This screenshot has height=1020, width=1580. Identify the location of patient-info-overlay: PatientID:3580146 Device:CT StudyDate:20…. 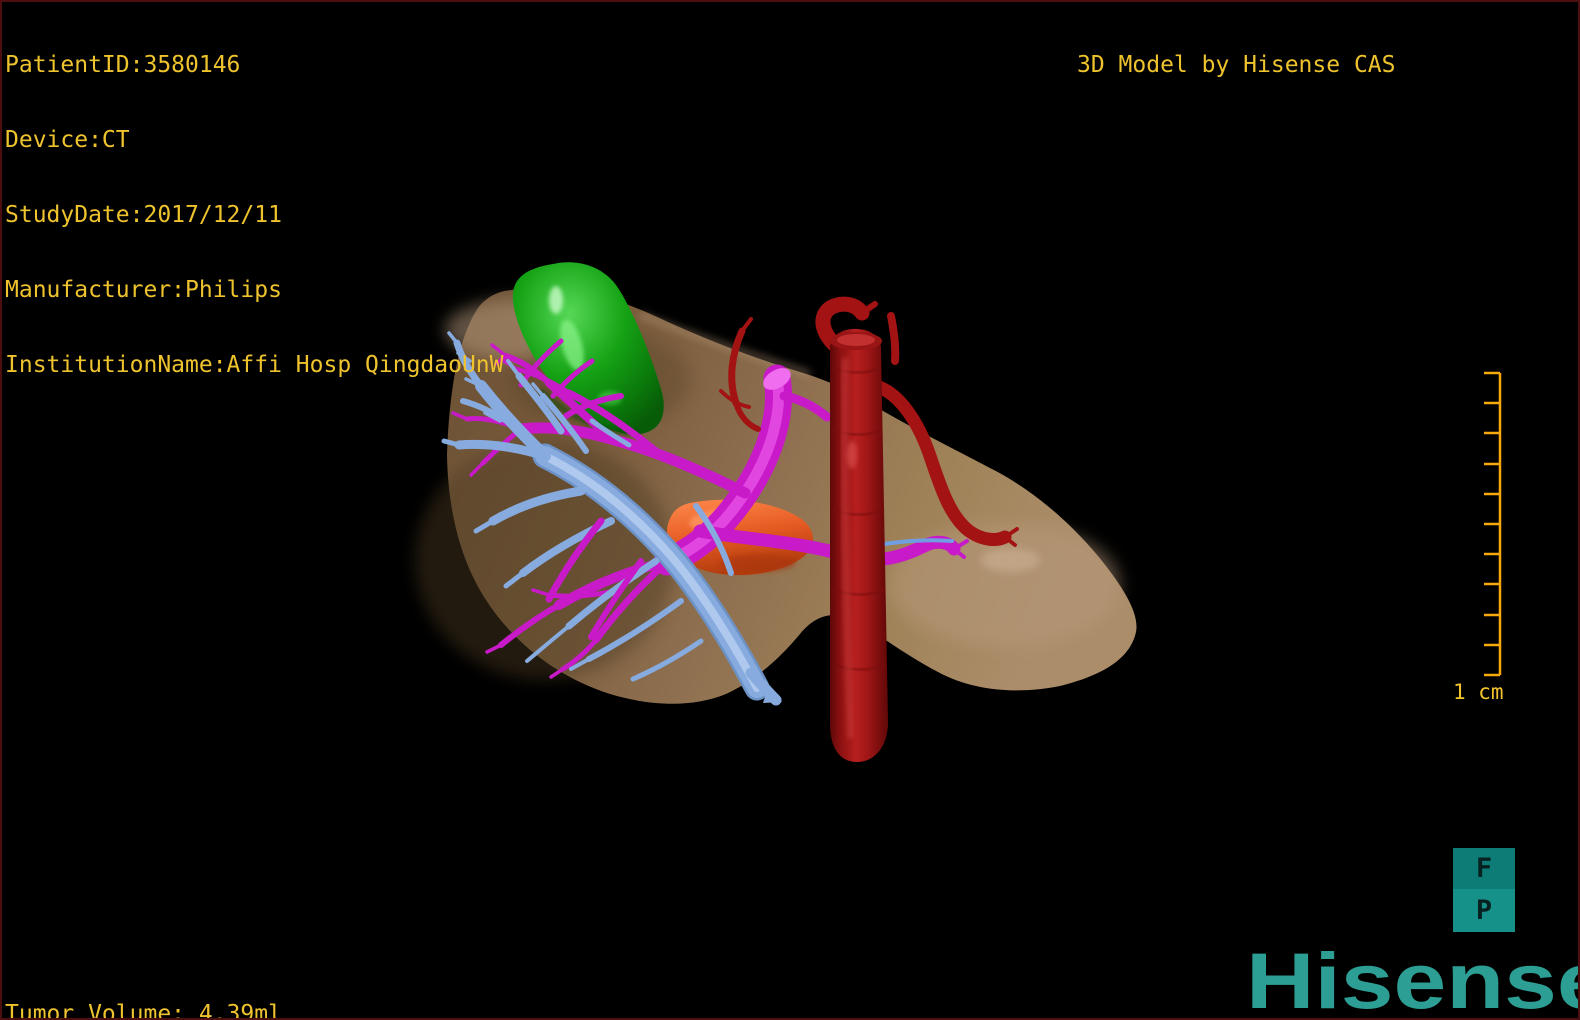
(254, 215).